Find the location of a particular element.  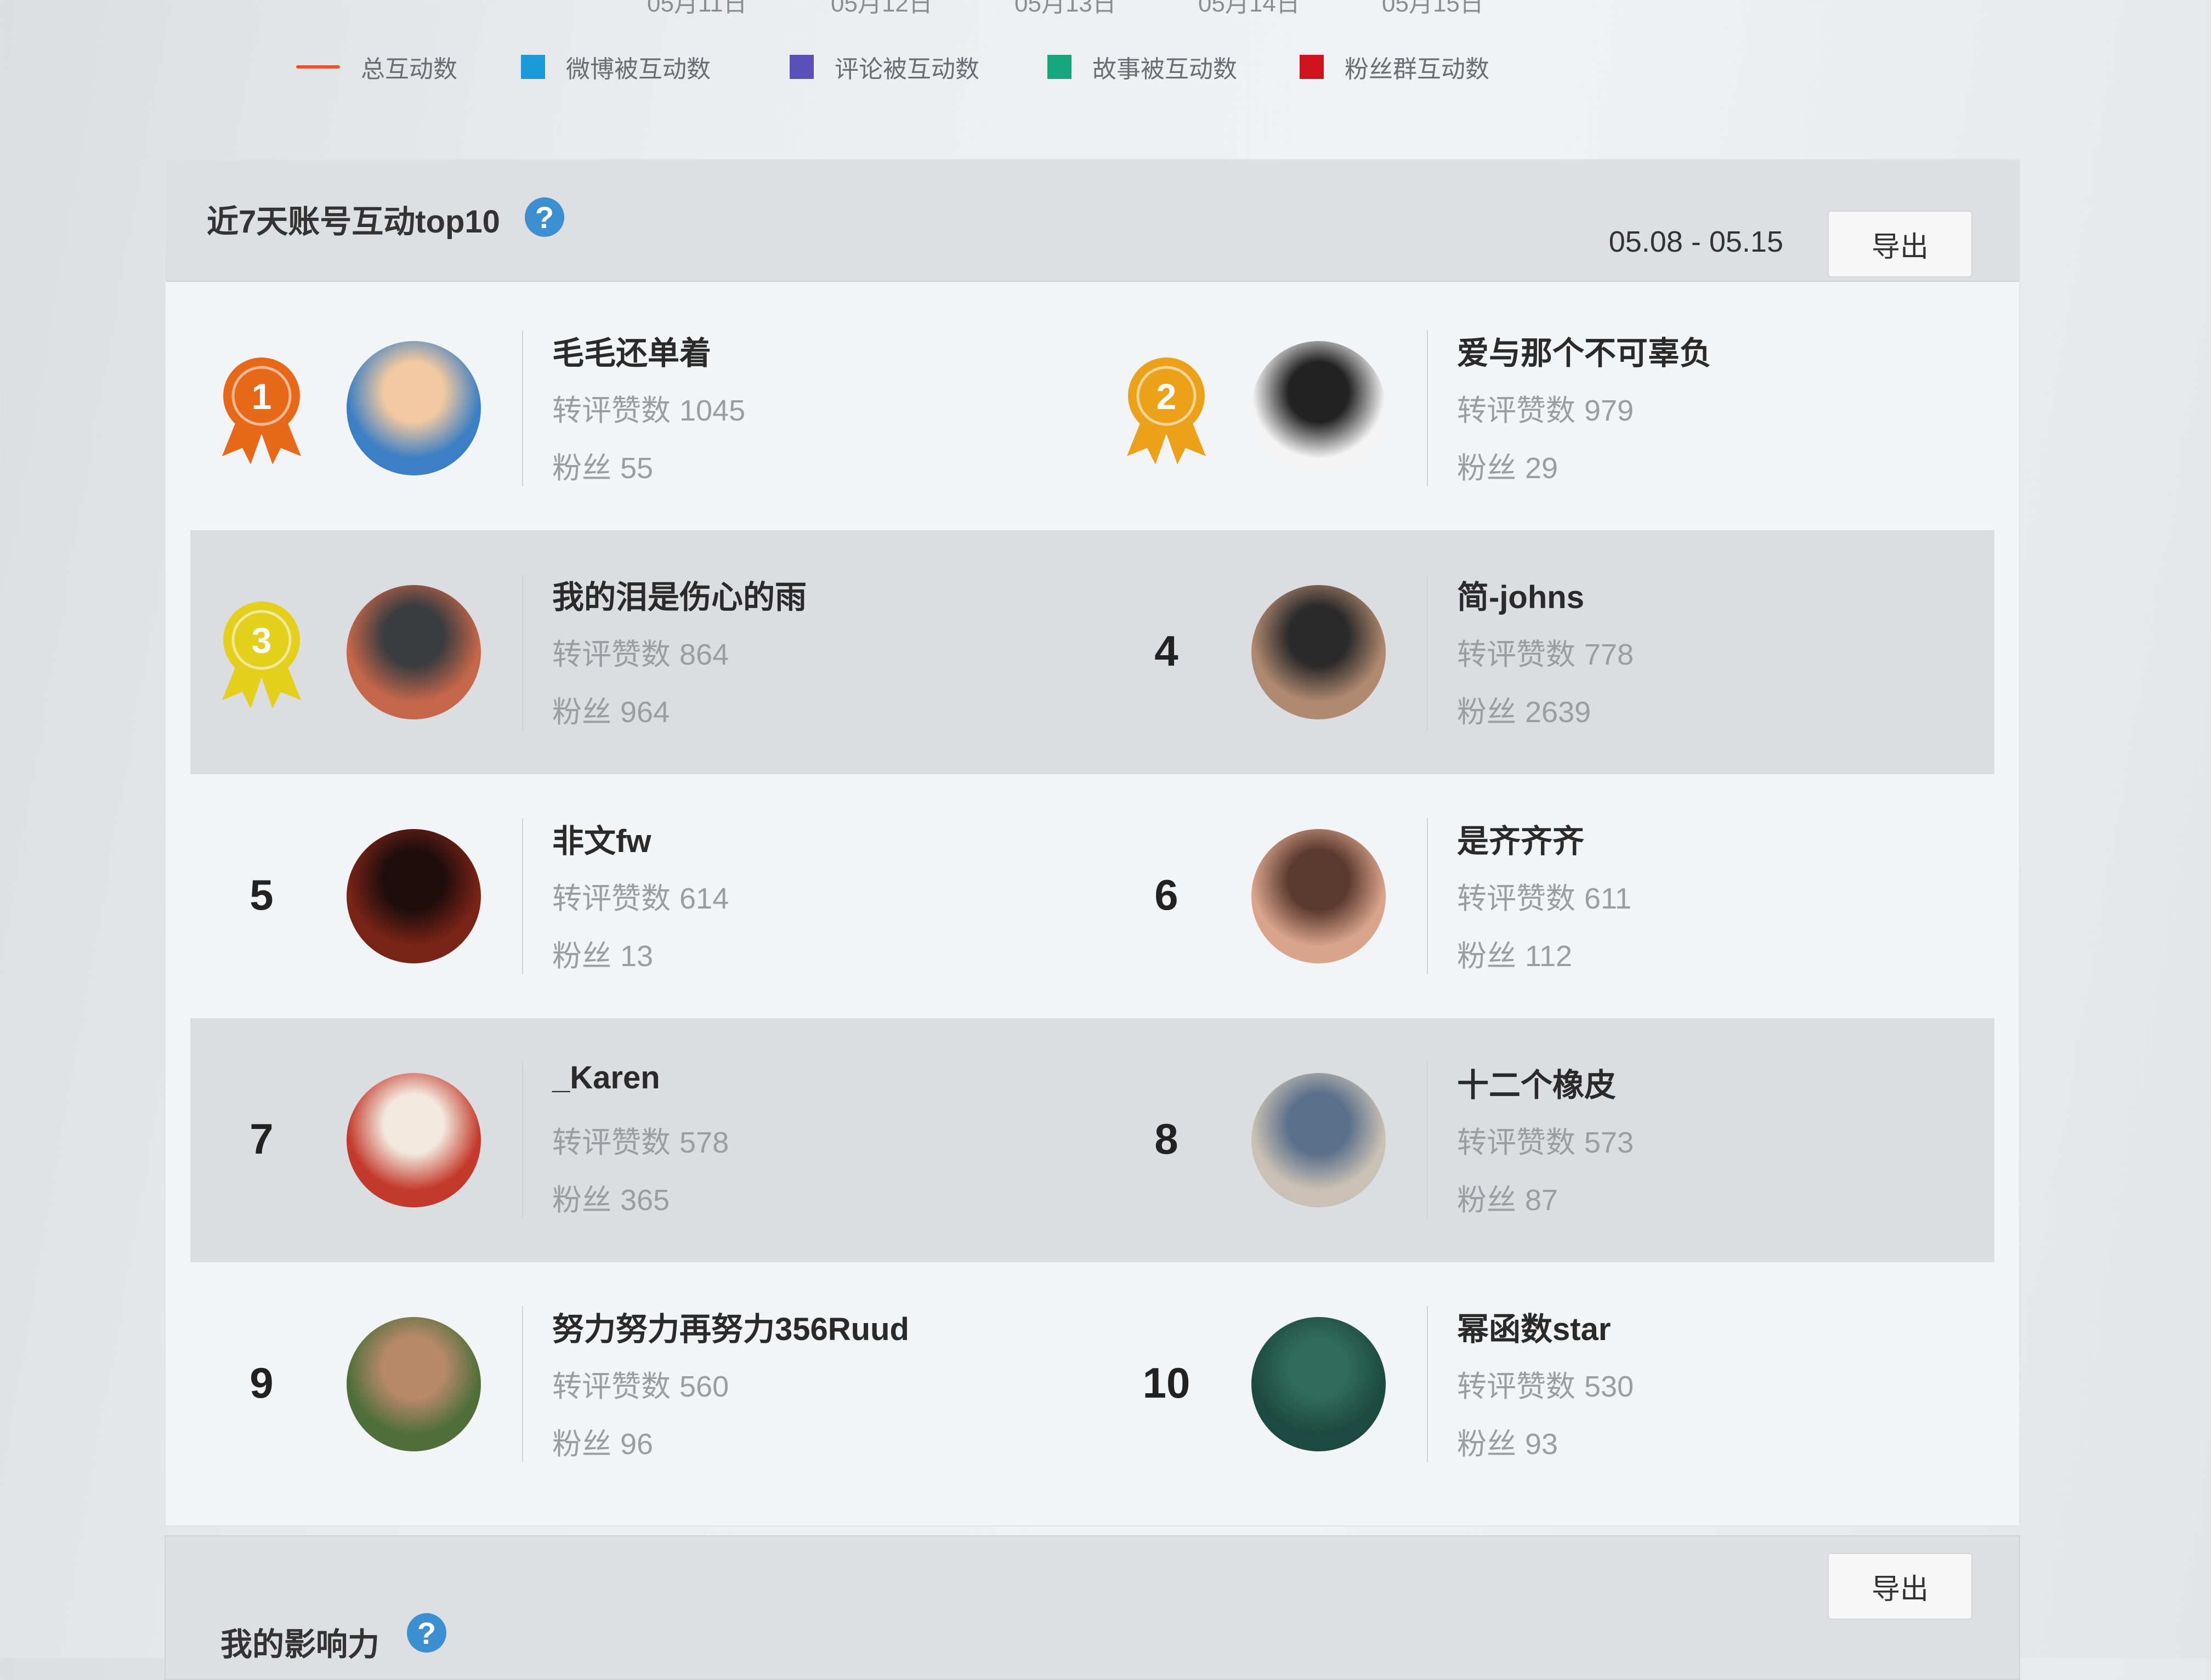

user-name: 简-johns is located at coordinates (1520, 594).